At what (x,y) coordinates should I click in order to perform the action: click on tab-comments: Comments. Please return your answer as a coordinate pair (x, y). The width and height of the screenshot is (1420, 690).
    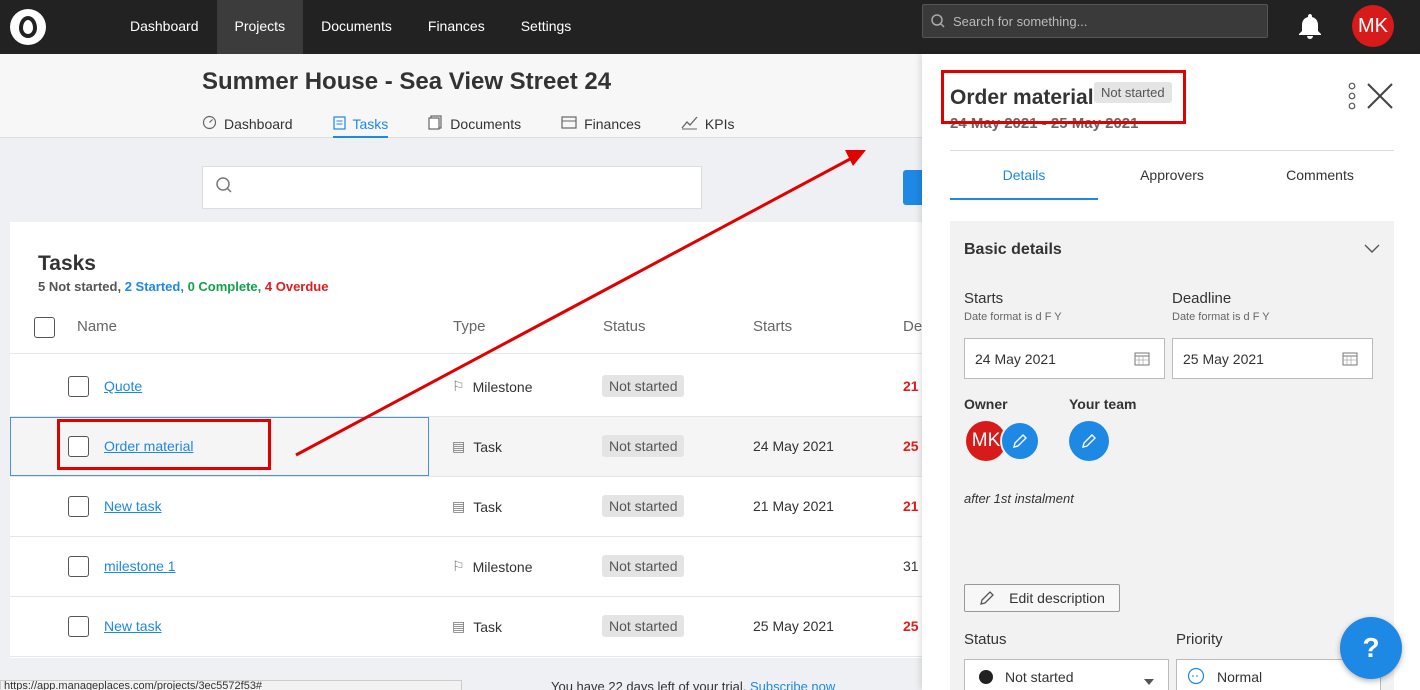
    Looking at the image, I should click on (1320, 175).